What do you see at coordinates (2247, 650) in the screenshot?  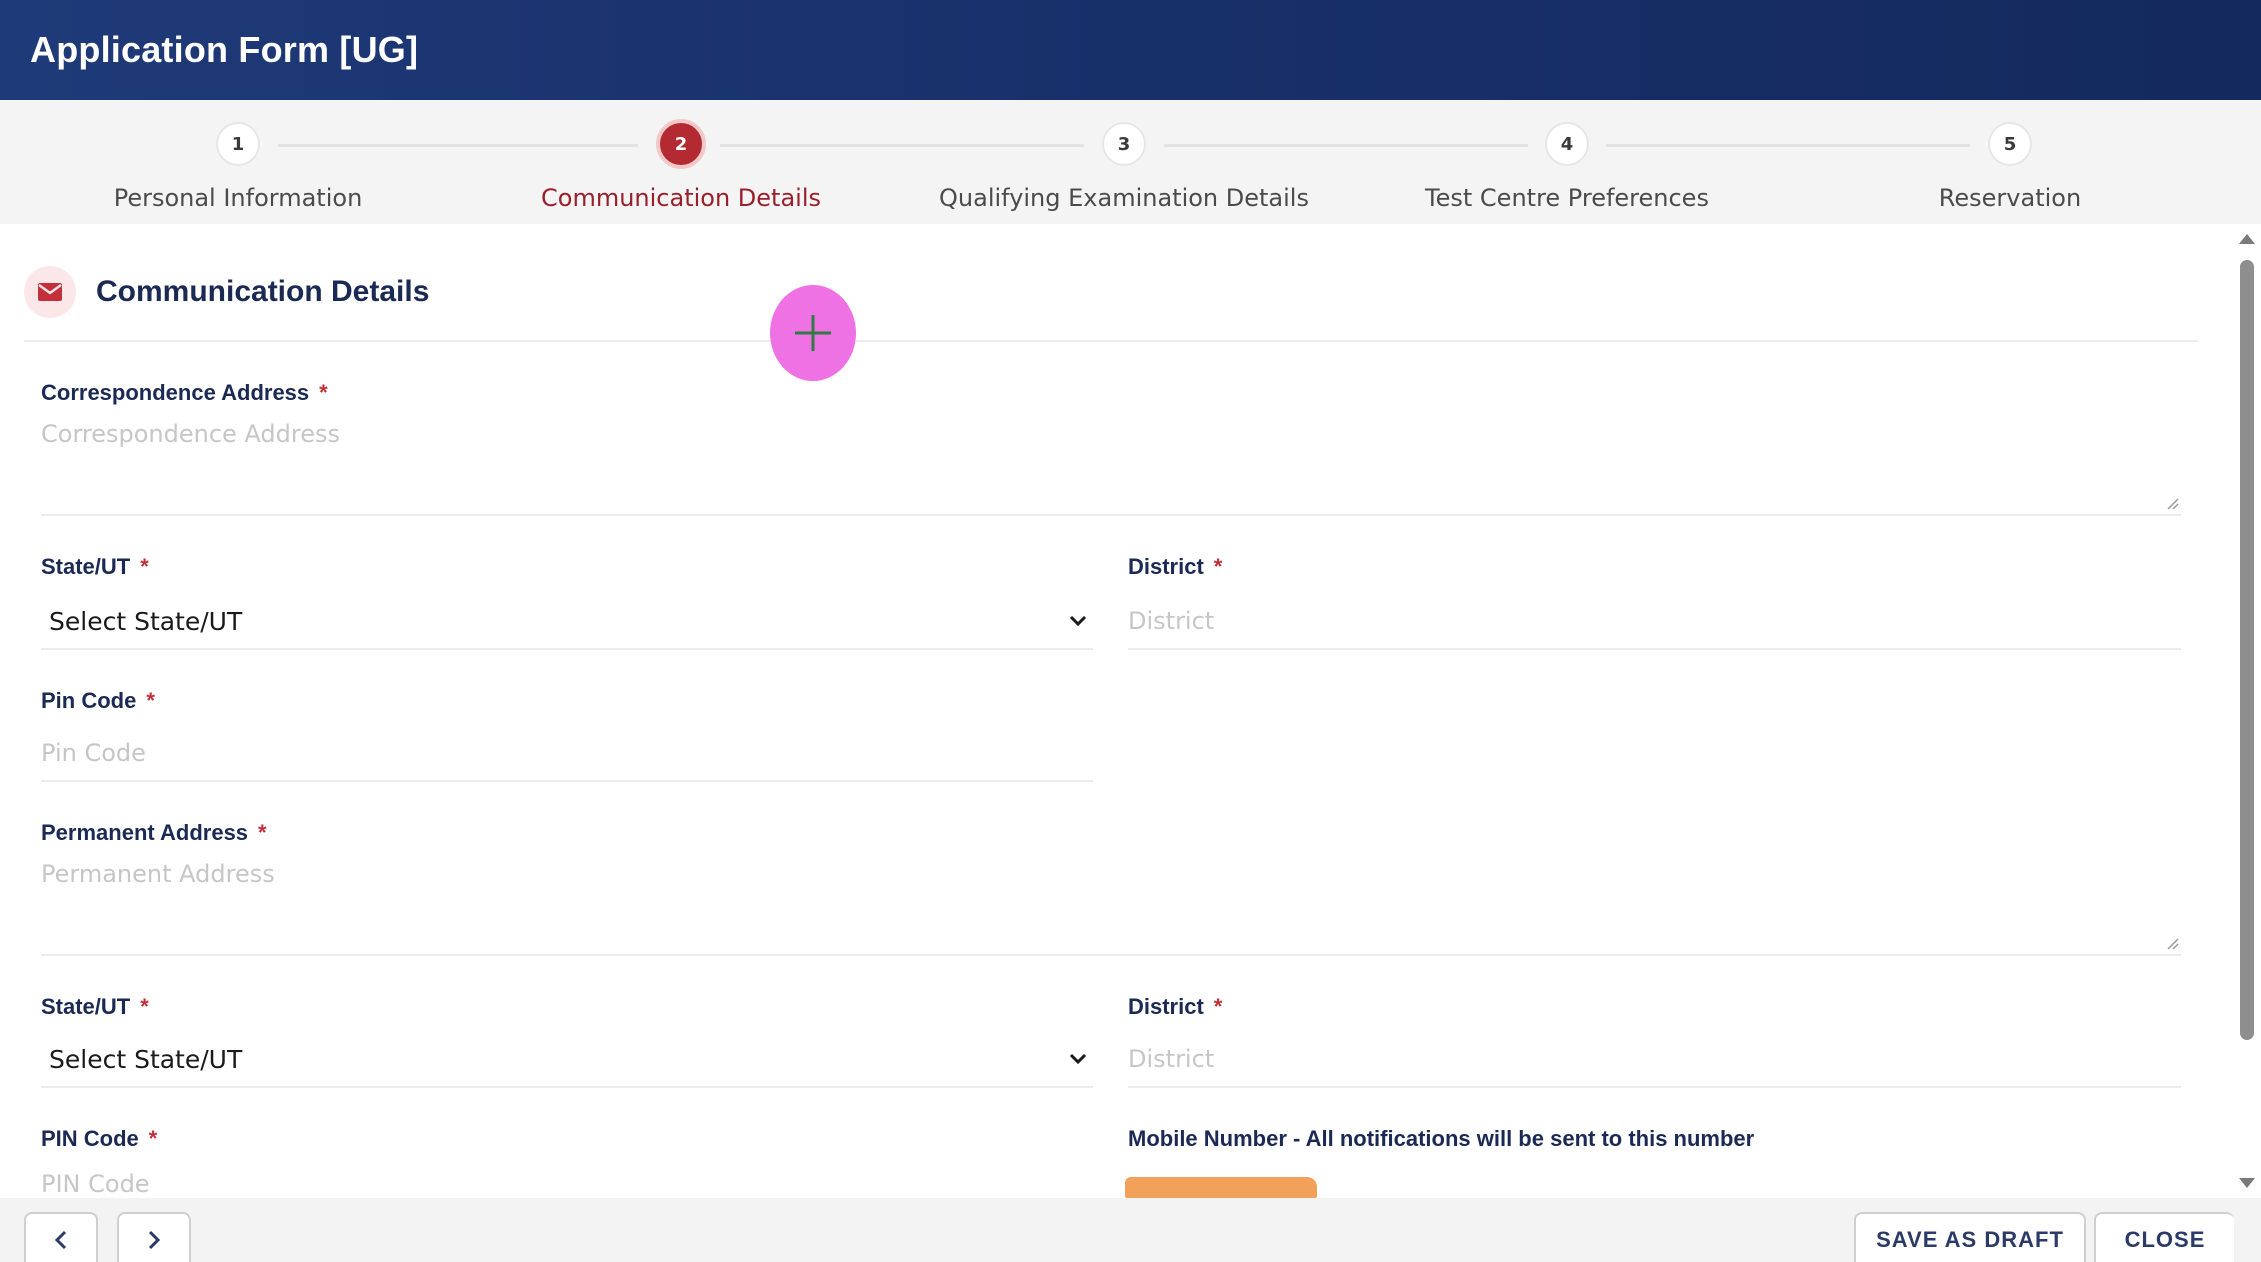 I see `scroll-thumb` at bounding box center [2247, 650].